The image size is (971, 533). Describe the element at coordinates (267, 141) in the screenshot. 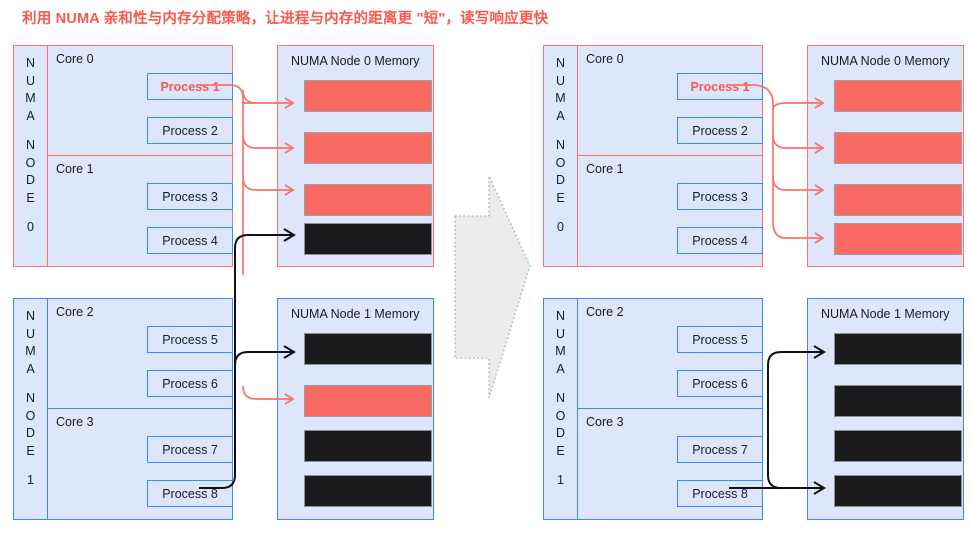

I see `wire-red-left-b2` at that location.